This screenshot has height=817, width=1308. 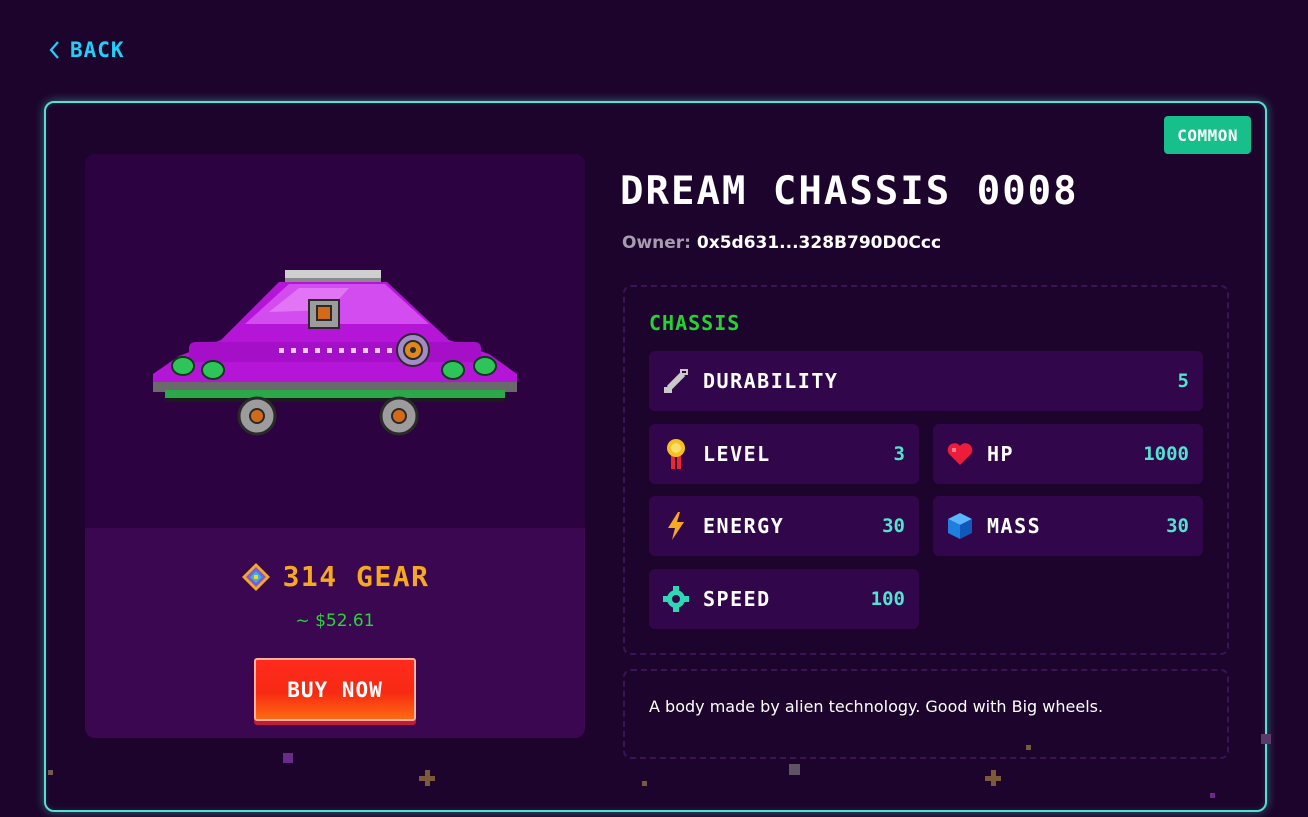 What do you see at coordinates (887, 599) in the screenshot?
I see `stat-speed-value: 100` at bounding box center [887, 599].